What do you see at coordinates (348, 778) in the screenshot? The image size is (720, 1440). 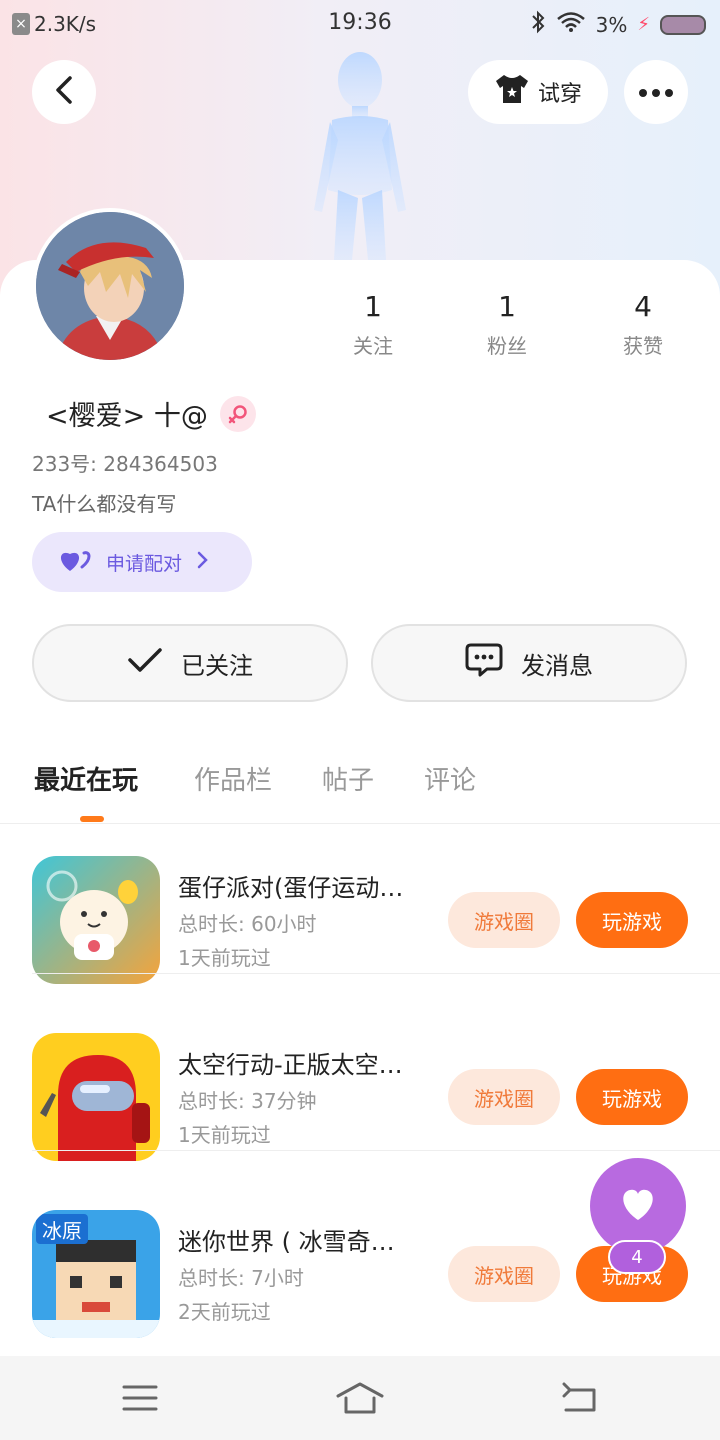 I see `tab-posts: 帖子` at bounding box center [348, 778].